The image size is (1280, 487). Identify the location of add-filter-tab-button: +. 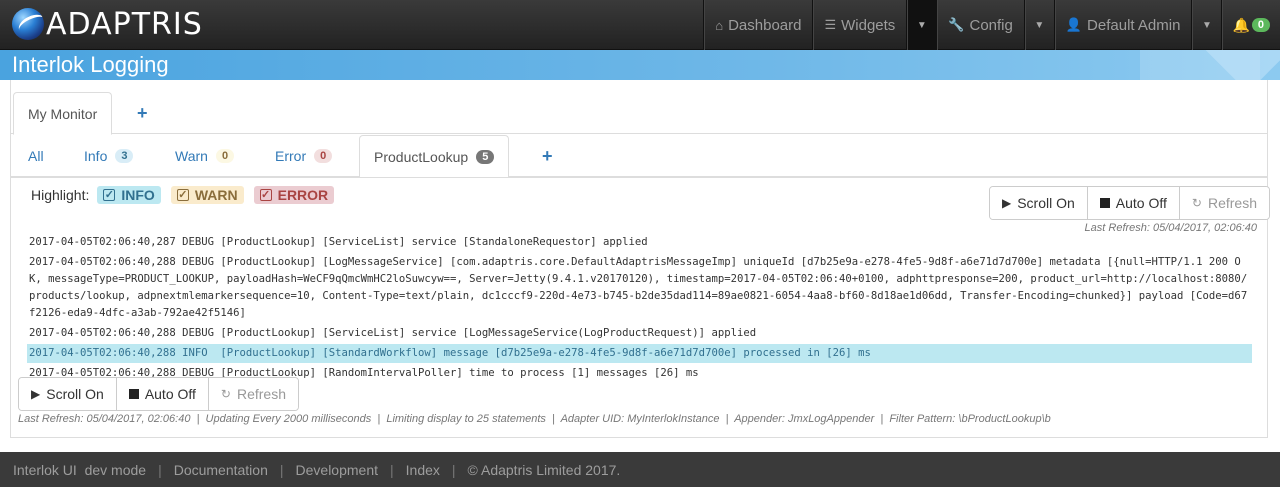
(547, 156).